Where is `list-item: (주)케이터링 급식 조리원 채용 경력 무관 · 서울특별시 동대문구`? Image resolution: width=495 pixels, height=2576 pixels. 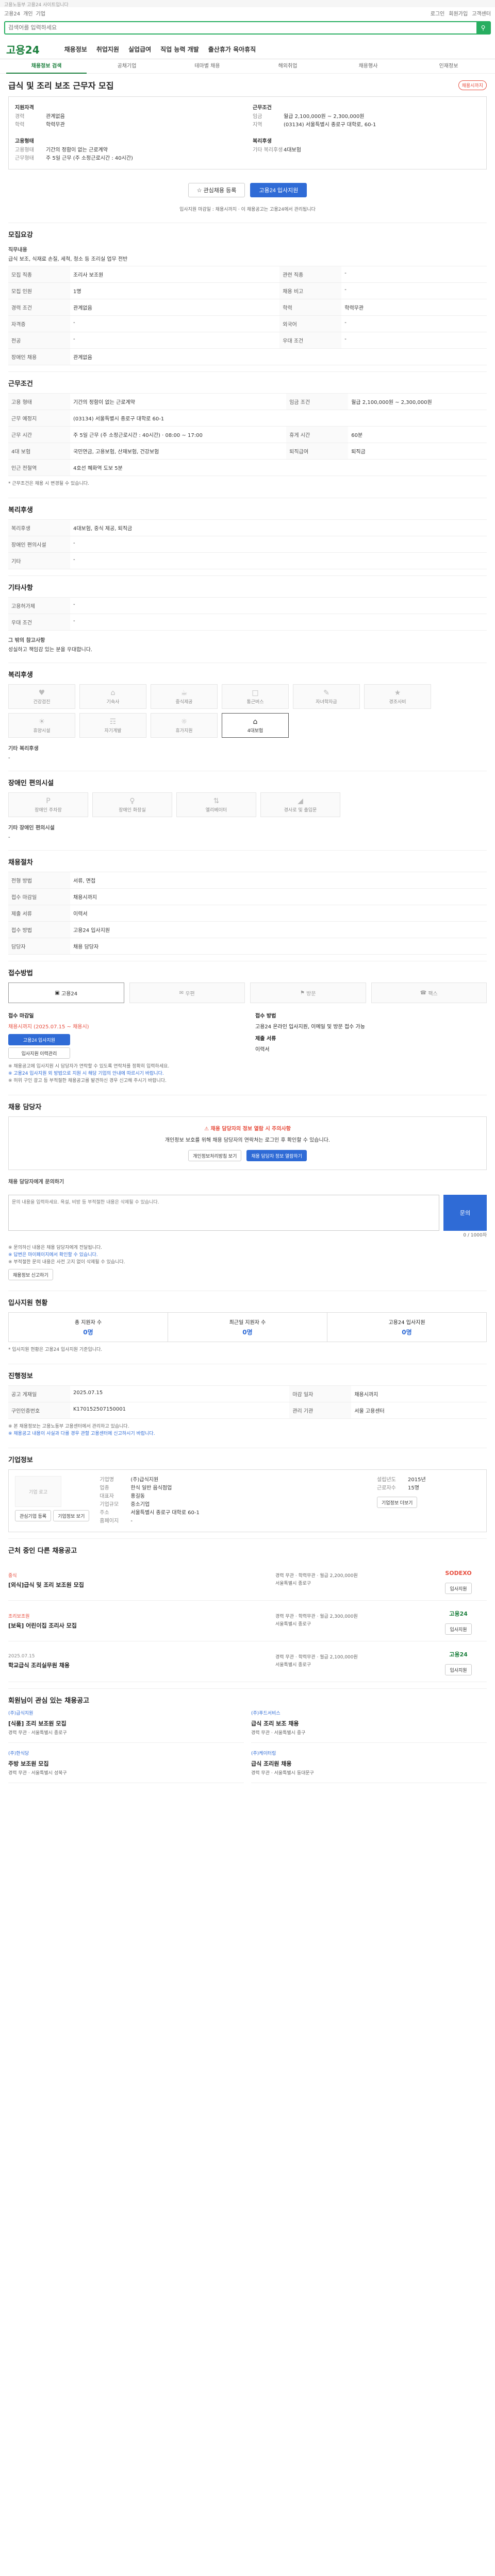
list-item: (주)케이터링 급식 조리원 채용 경력 무관 · 서울특별시 동대문구 is located at coordinates (369, 1766).